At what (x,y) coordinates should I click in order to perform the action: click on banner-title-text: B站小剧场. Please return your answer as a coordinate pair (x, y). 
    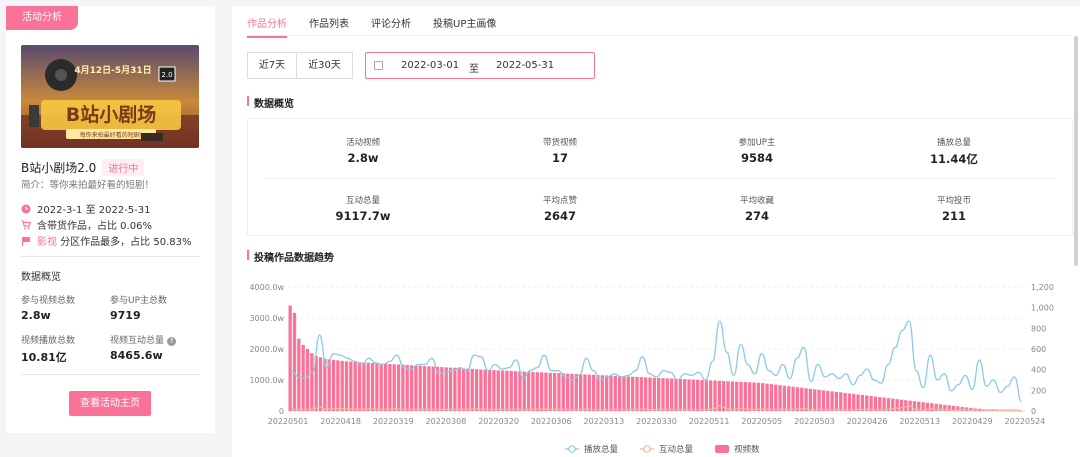
    Looking at the image, I should click on (111, 114).